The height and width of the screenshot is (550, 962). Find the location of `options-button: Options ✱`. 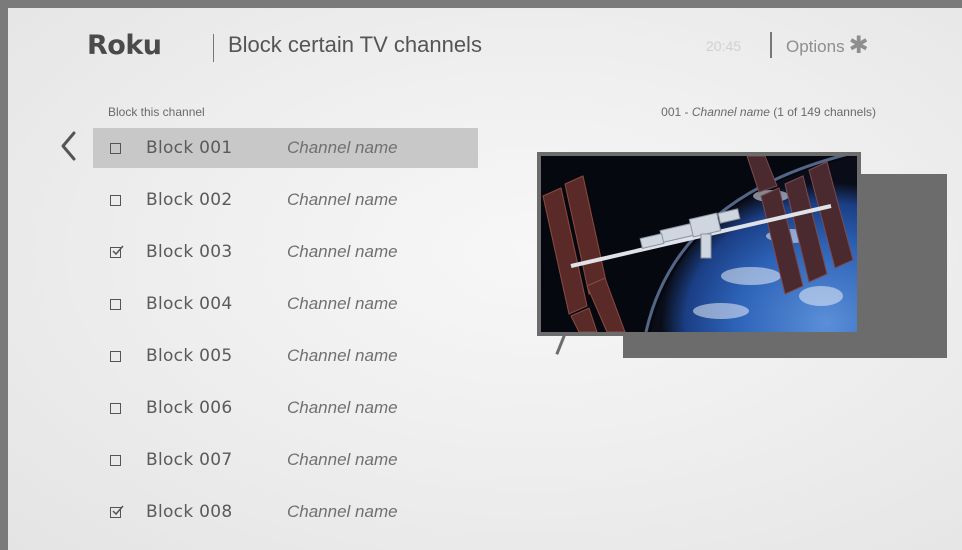

options-button: Options ✱ is located at coordinates (827, 45).